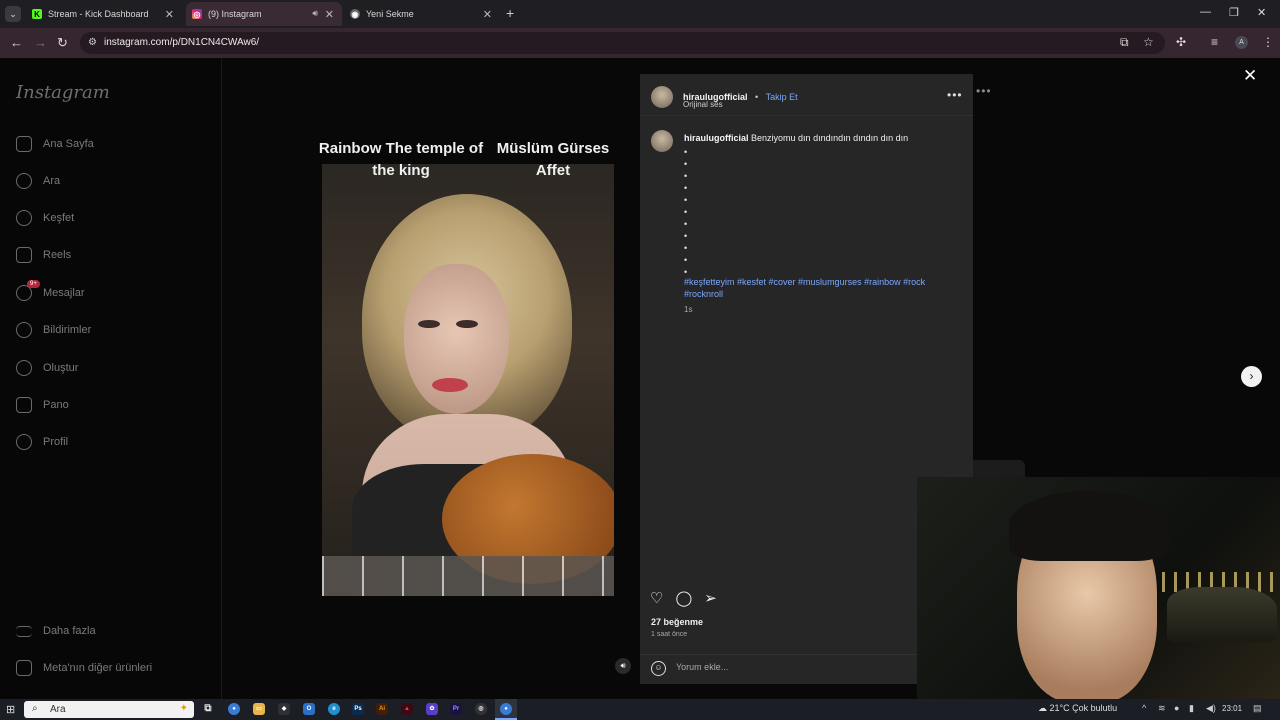  Describe the element at coordinates (24, 218) in the screenshot. I see `compass-icon` at that location.